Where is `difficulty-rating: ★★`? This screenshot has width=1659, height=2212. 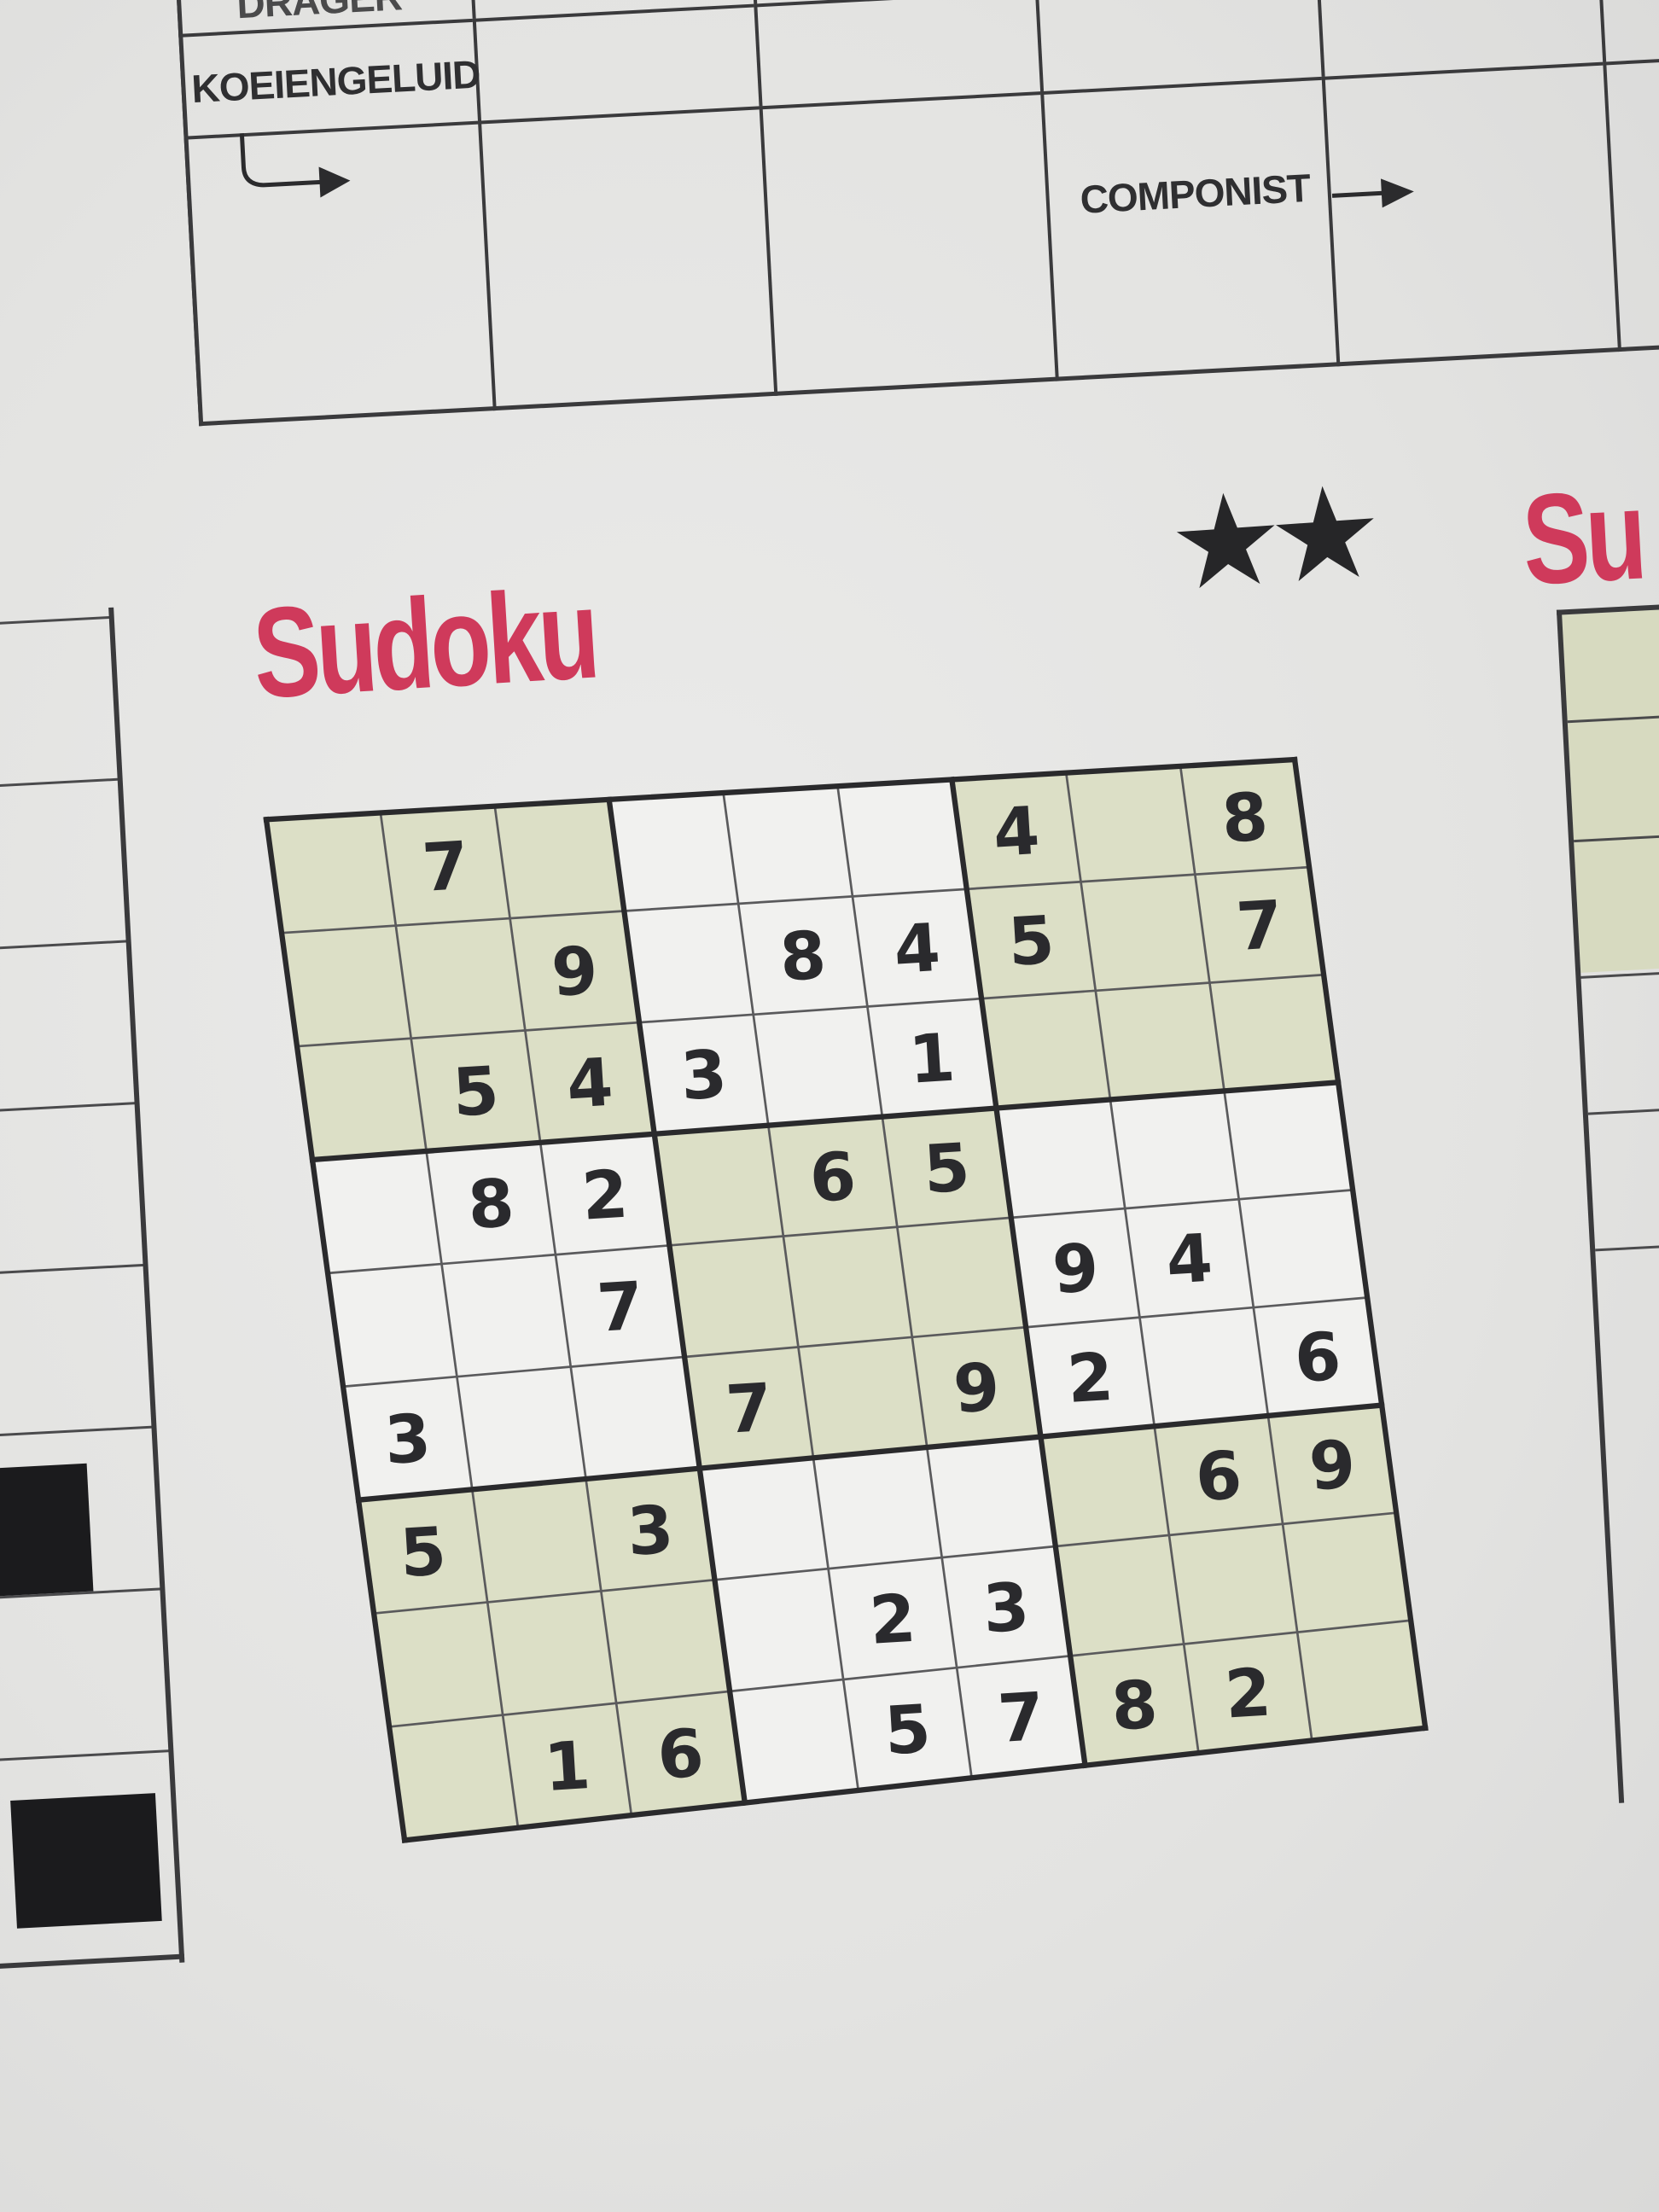
difficulty-rating: ★★ is located at coordinates (1279, 539).